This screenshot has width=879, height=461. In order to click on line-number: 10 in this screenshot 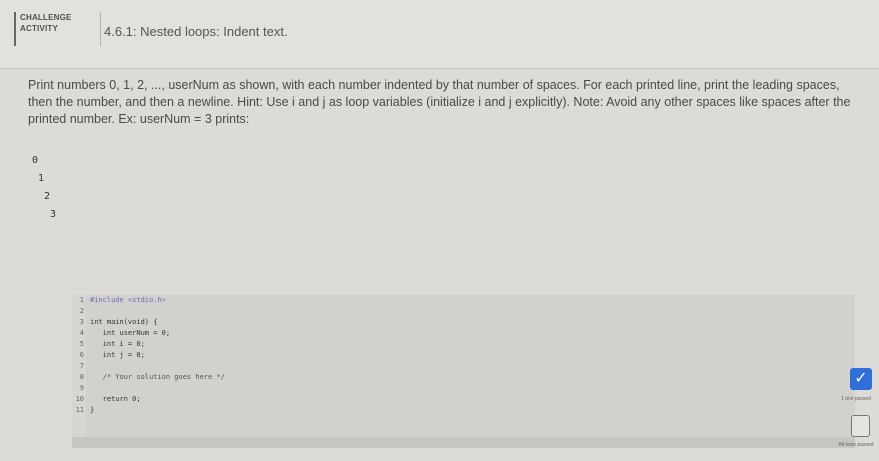, I will do `click(79, 399)`.